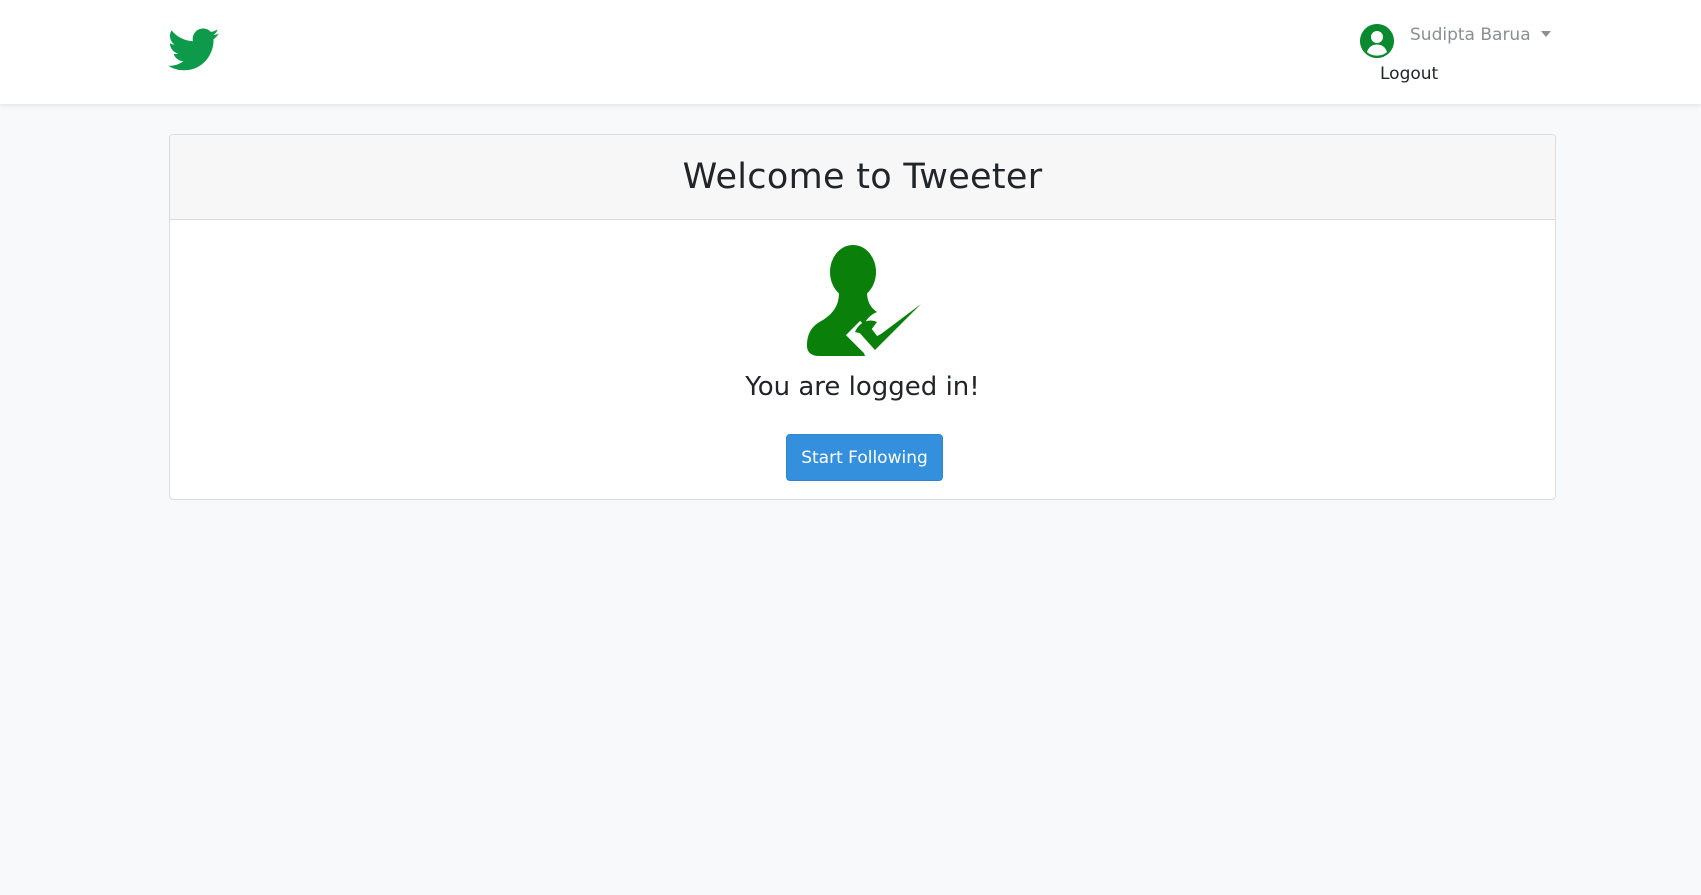 The height and width of the screenshot is (895, 1701). What do you see at coordinates (1377, 41) in the screenshot?
I see `user-avatar-icon` at bounding box center [1377, 41].